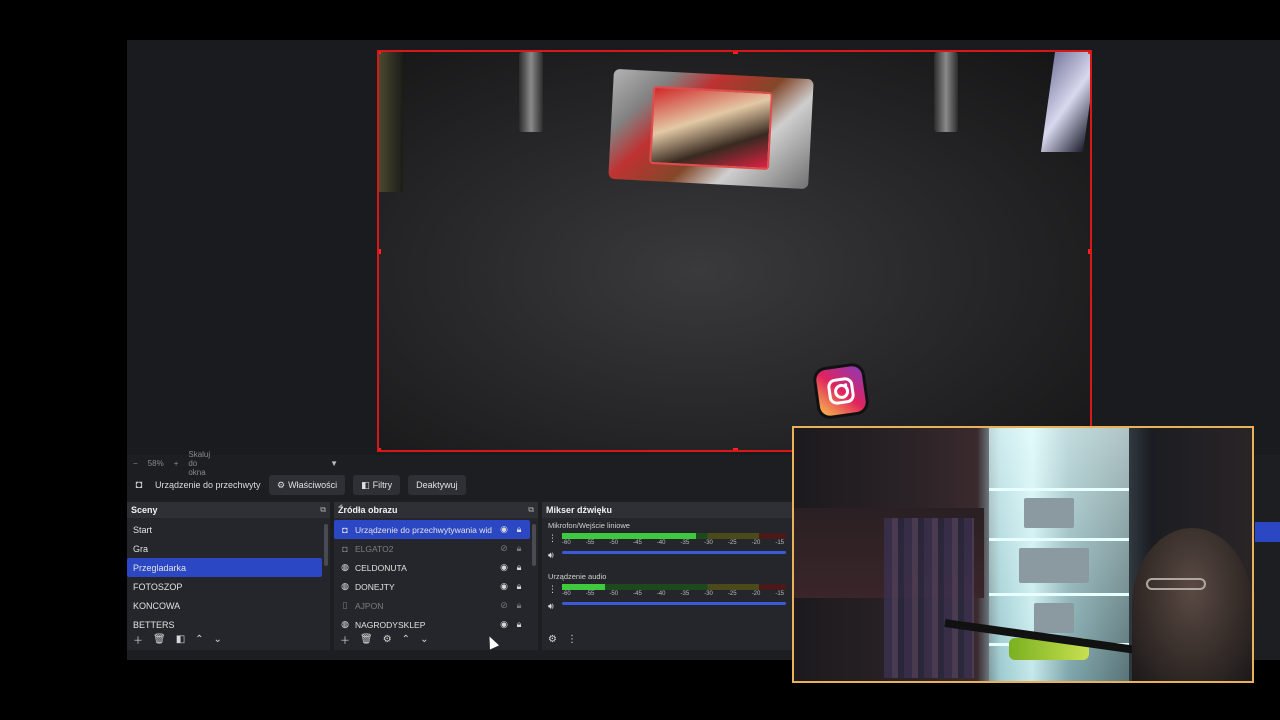 The width and height of the screenshot is (1280, 720). I want to click on offscreen-selection-bar, so click(1267, 532).